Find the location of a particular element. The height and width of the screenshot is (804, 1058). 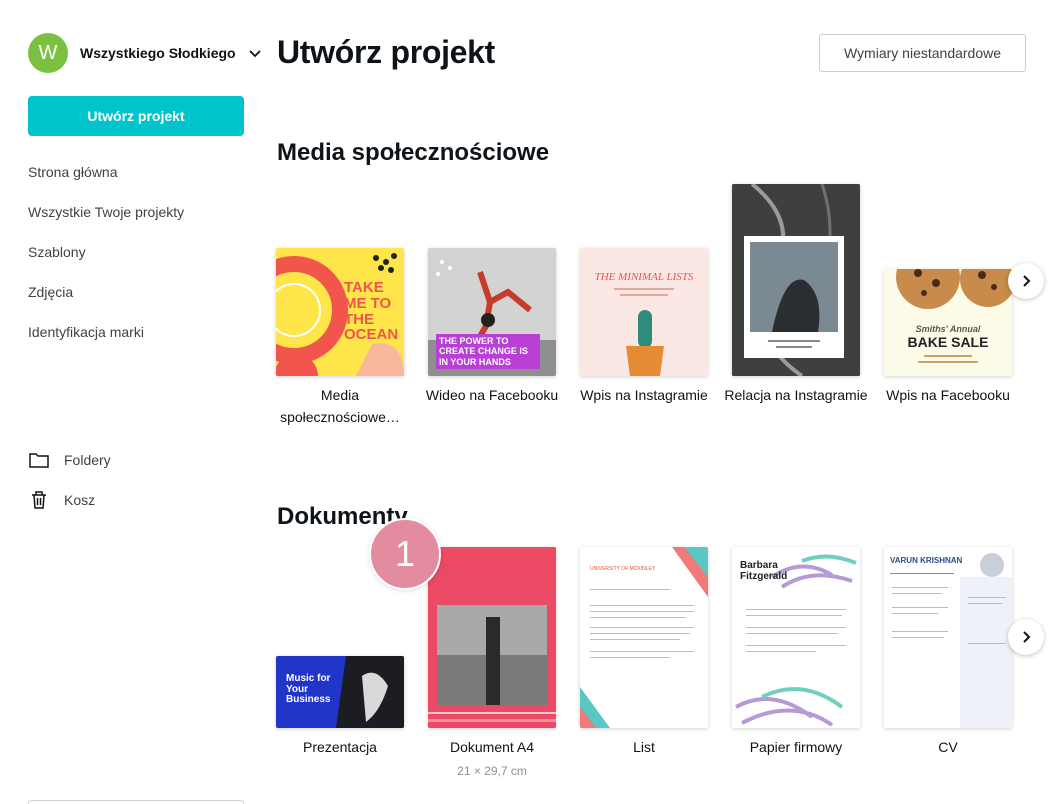

card-label: Wpis na Facebooku is located at coordinates (948, 395).